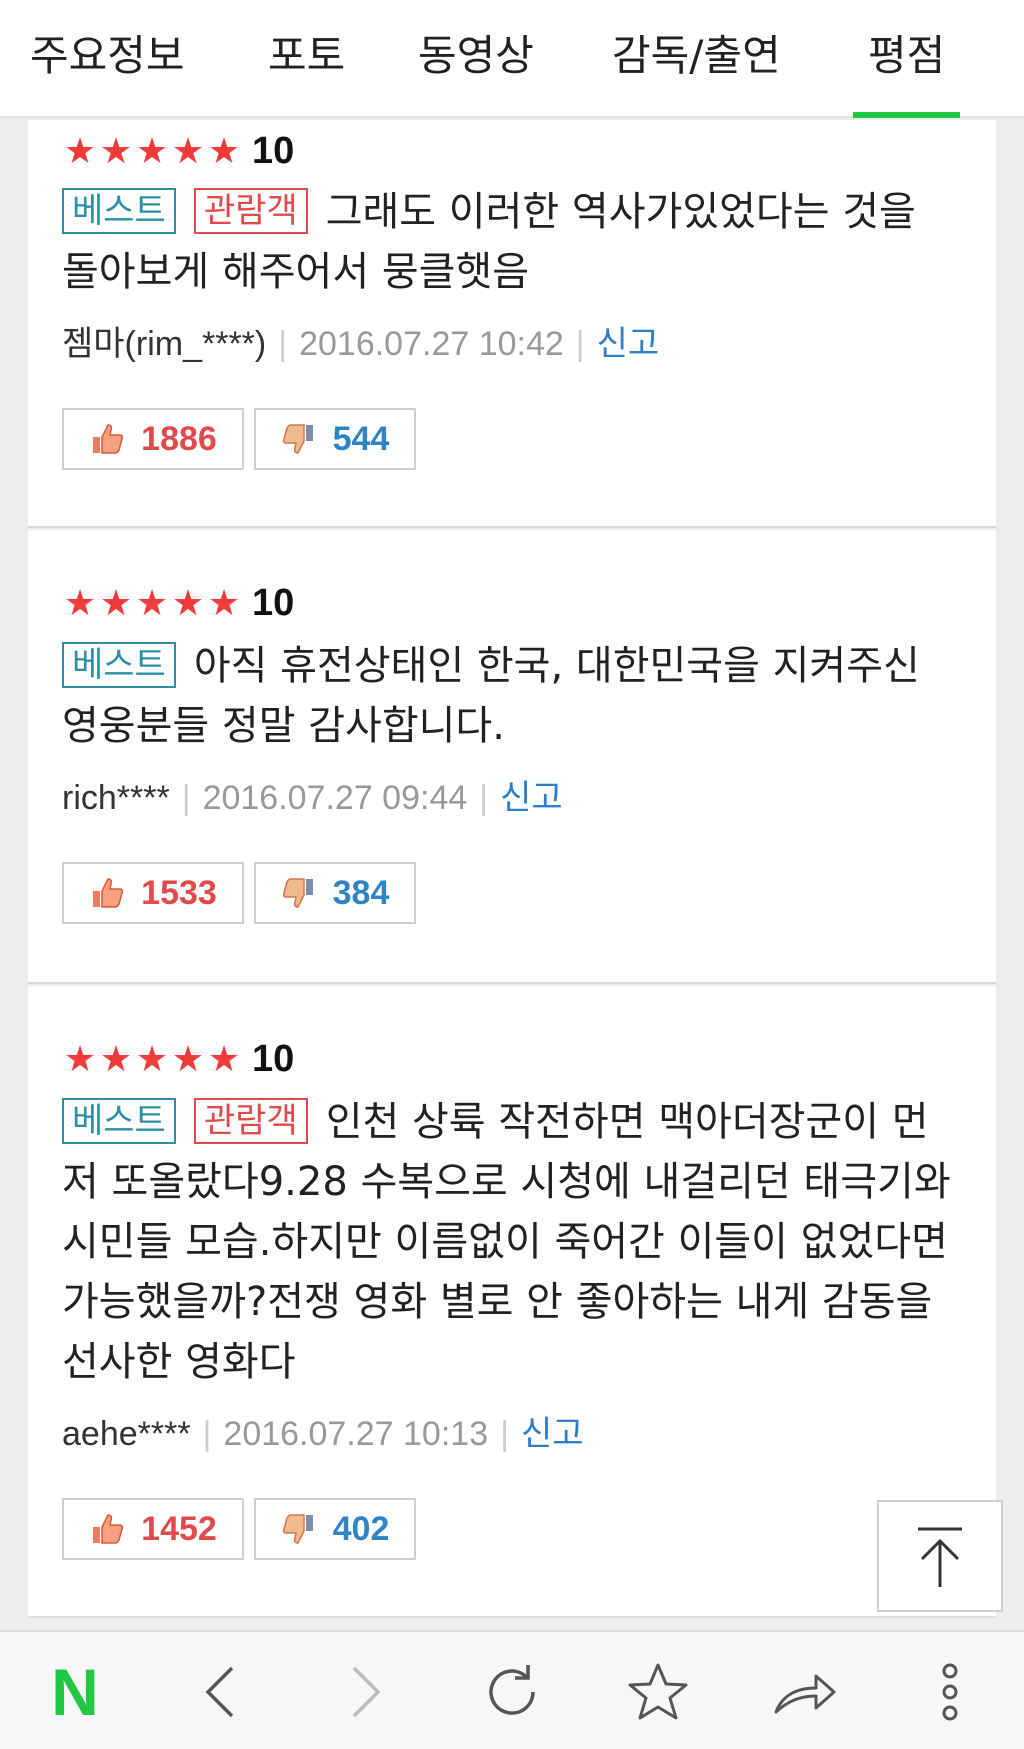 The width and height of the screenshot is (1024, 1749). What do you see at coordinates (906, 59) in the screenshot?
I see `tab-rating: 평점` at bounding box center [906, 59].